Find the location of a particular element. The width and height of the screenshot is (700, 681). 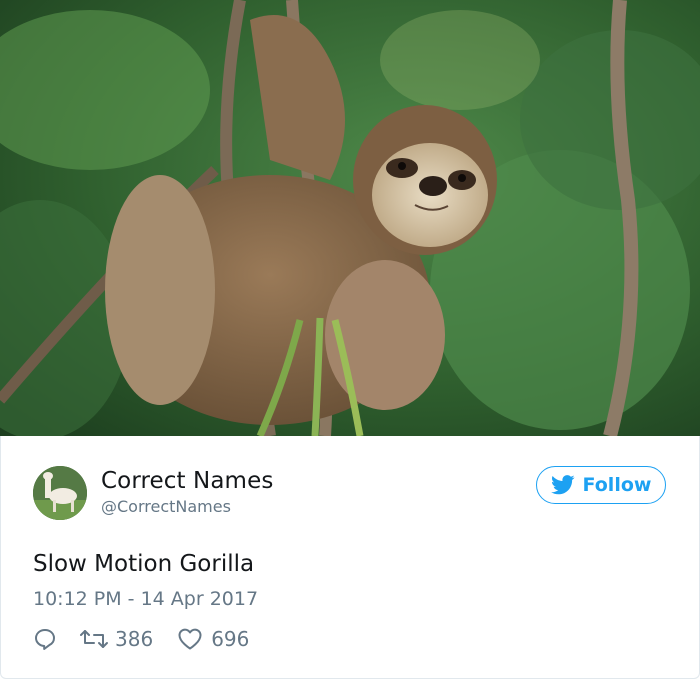

retweet-button: 386 is located at coordinates (116, 639).